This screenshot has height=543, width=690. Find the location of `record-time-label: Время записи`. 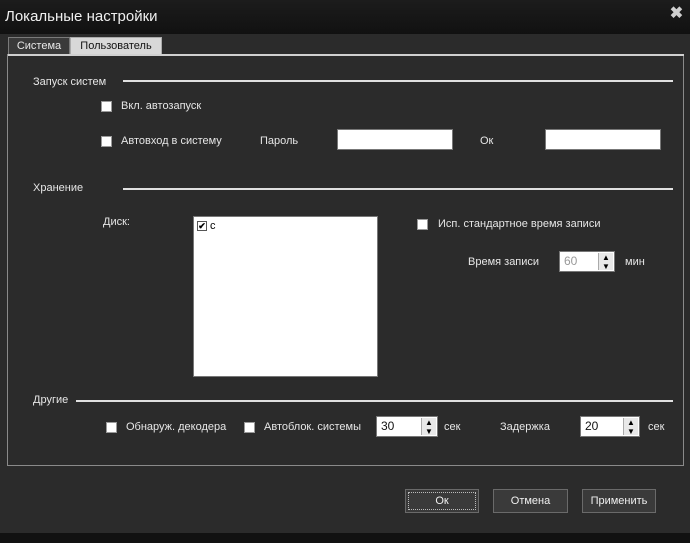

record-time-label: Время записи is located at coordinates (504, 262).